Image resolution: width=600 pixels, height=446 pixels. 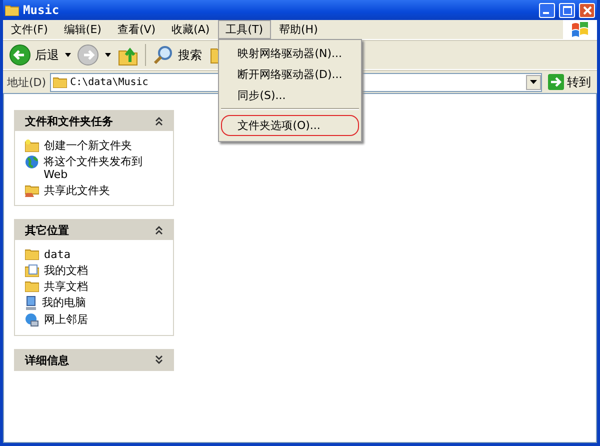 What do you see at coordinates (47, 230) in the screenshot?
I see `panel-title: 其它位置` at bounding box center [47, 230].